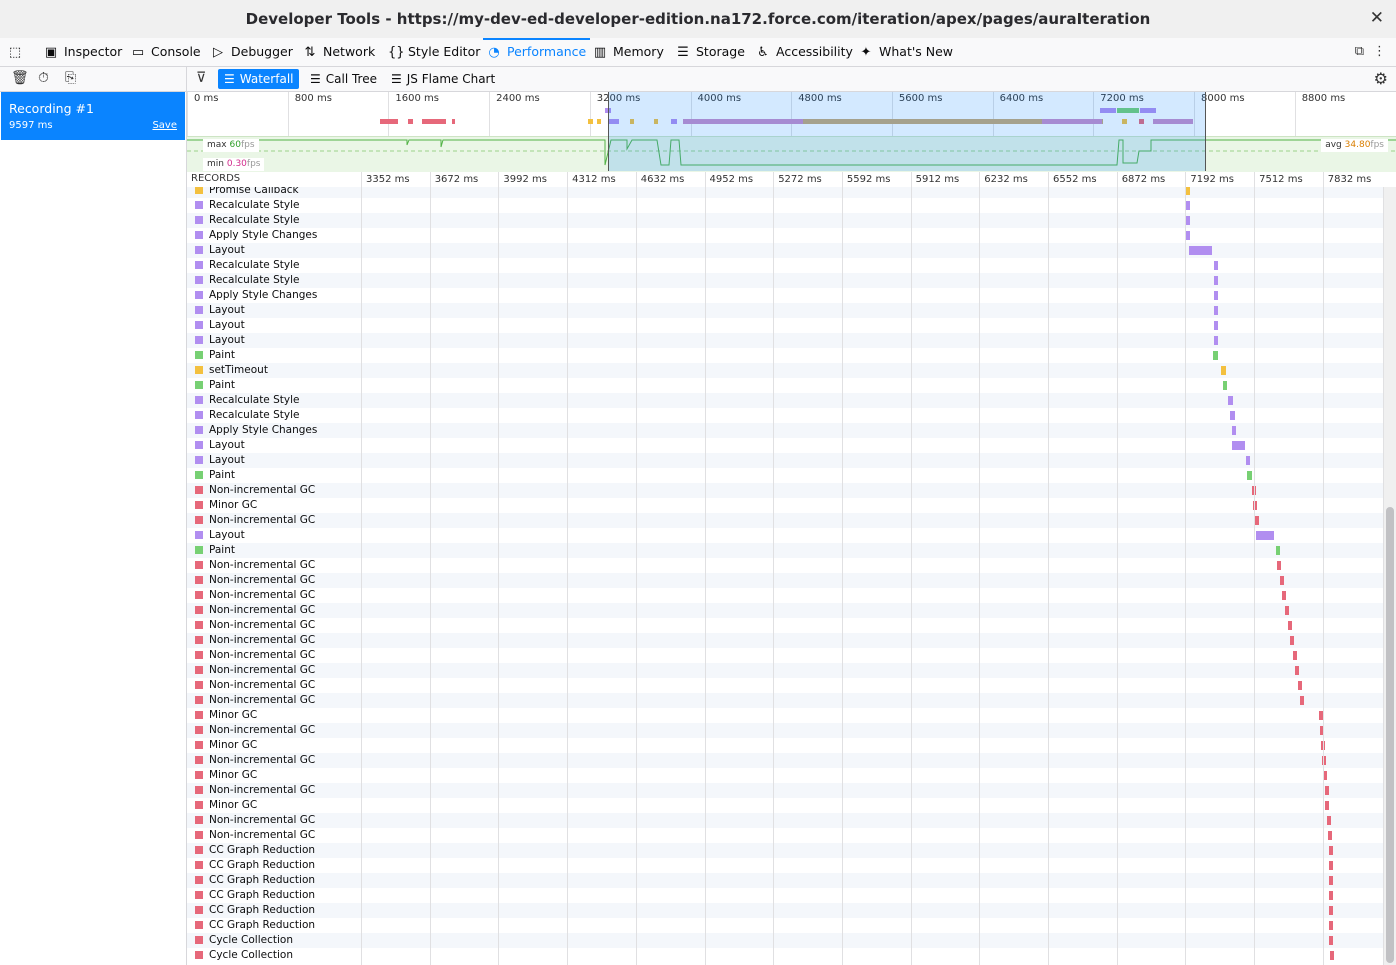  Describe the element at coordinates (443, 79) in the screenshot. I see `tab-js-flame-chart: ☰ JS Flame Chart` at that location.